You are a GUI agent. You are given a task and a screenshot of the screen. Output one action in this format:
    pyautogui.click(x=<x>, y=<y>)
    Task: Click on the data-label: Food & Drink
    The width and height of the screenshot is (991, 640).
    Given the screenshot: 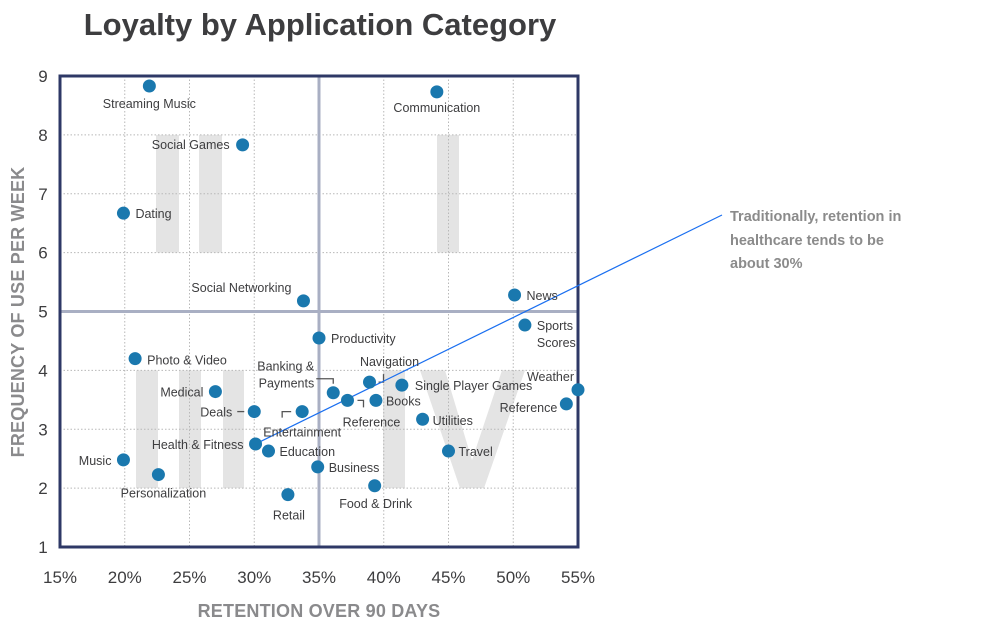 What is the action you would take?
    pyautogui.click(x=376, y=504)
    